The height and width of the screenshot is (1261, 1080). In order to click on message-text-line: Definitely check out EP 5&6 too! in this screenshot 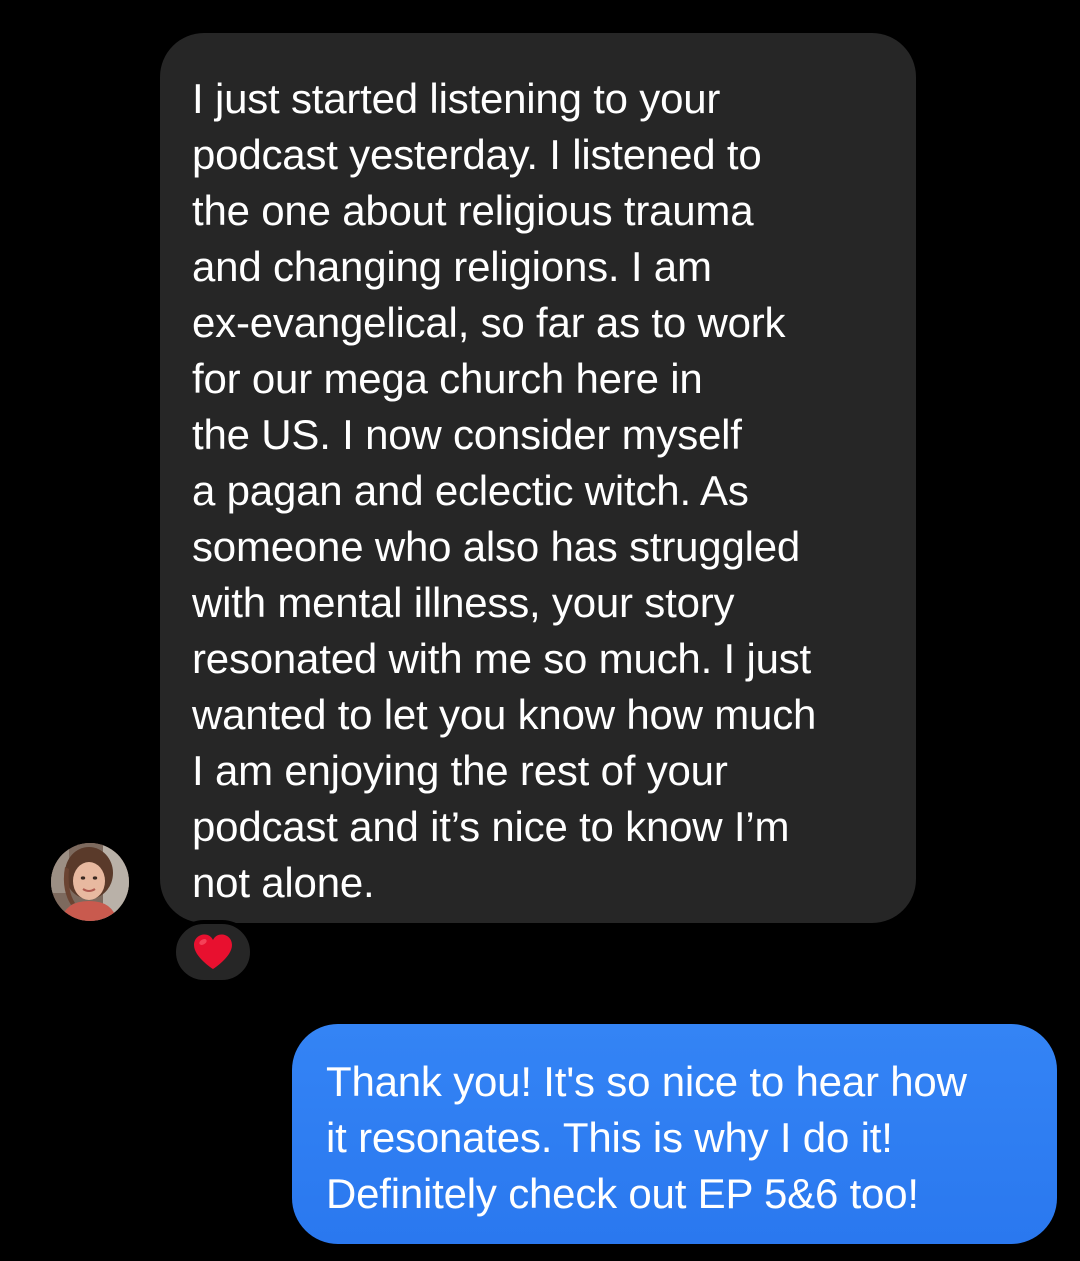, I will do `click(622, 1193)`.